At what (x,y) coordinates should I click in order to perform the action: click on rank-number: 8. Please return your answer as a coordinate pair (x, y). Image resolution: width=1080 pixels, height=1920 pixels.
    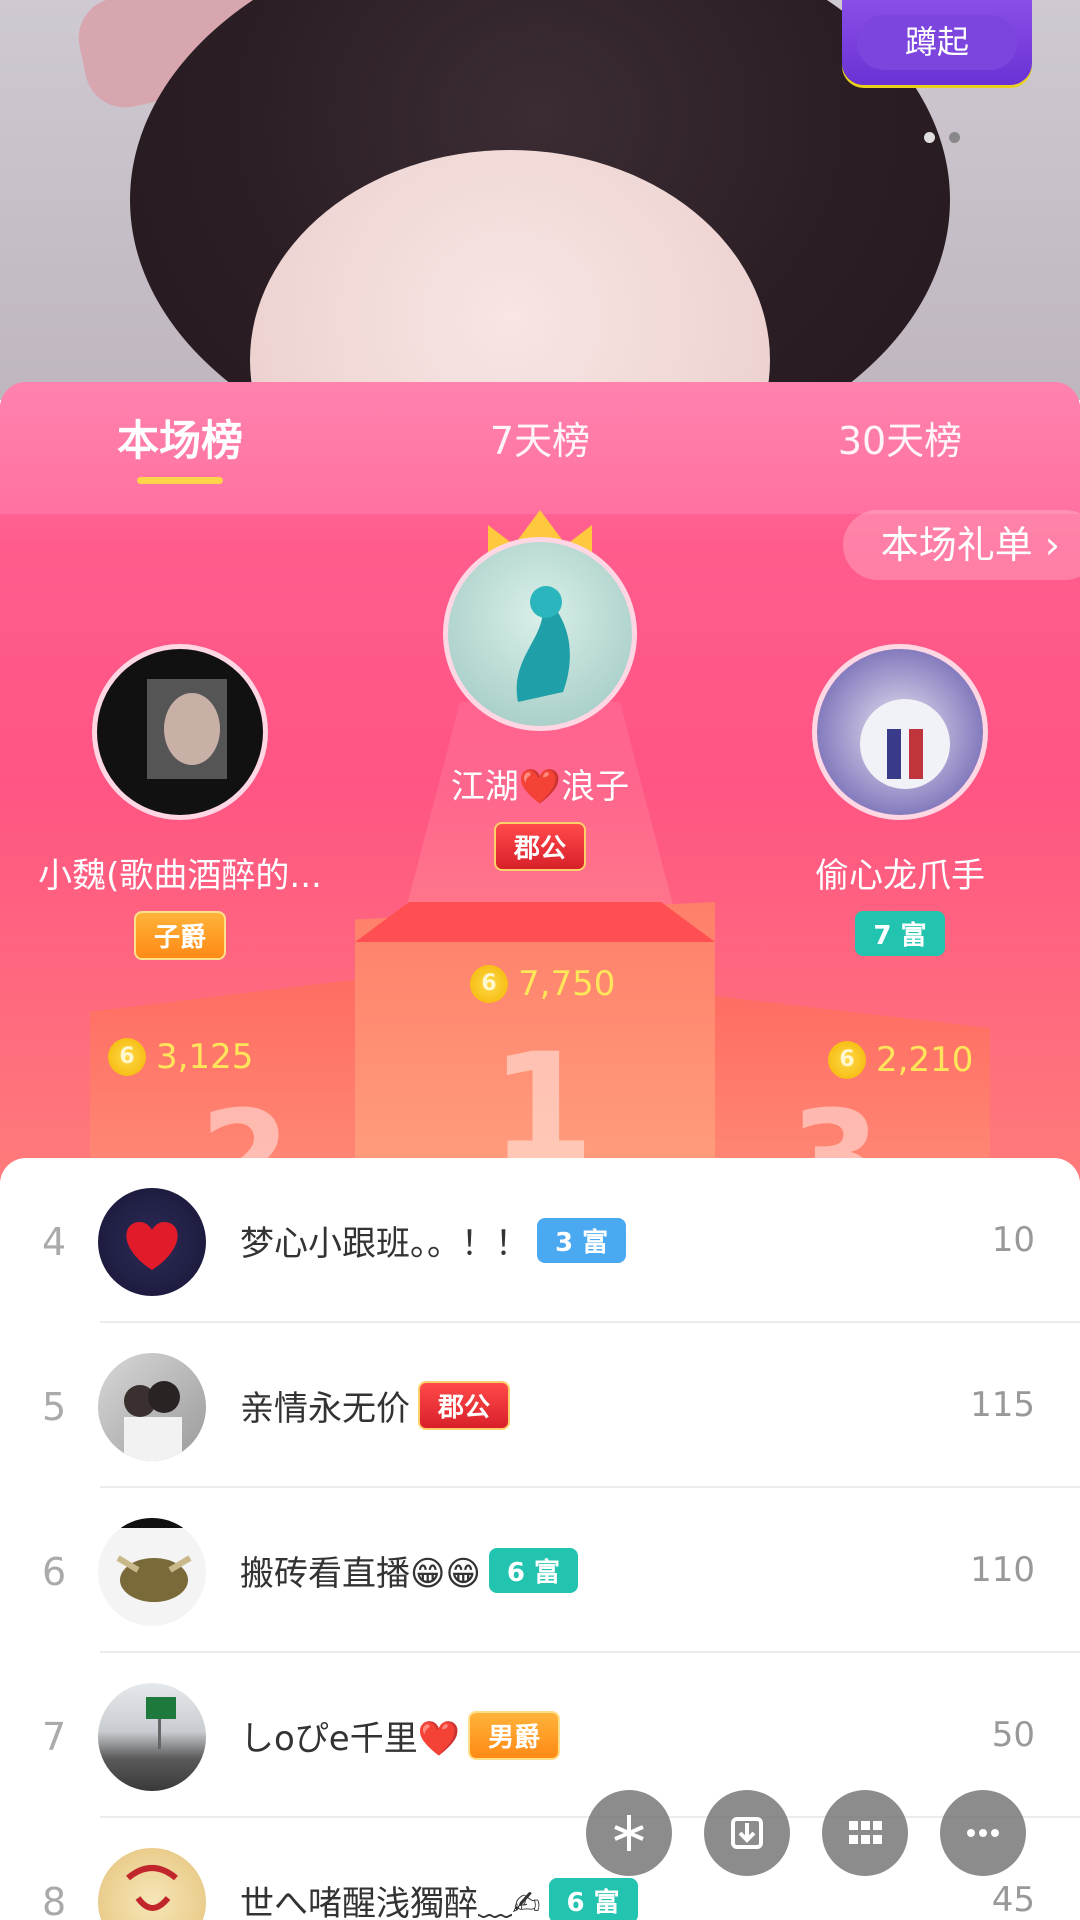
    Looking at the image, I should click on (54, 1900).